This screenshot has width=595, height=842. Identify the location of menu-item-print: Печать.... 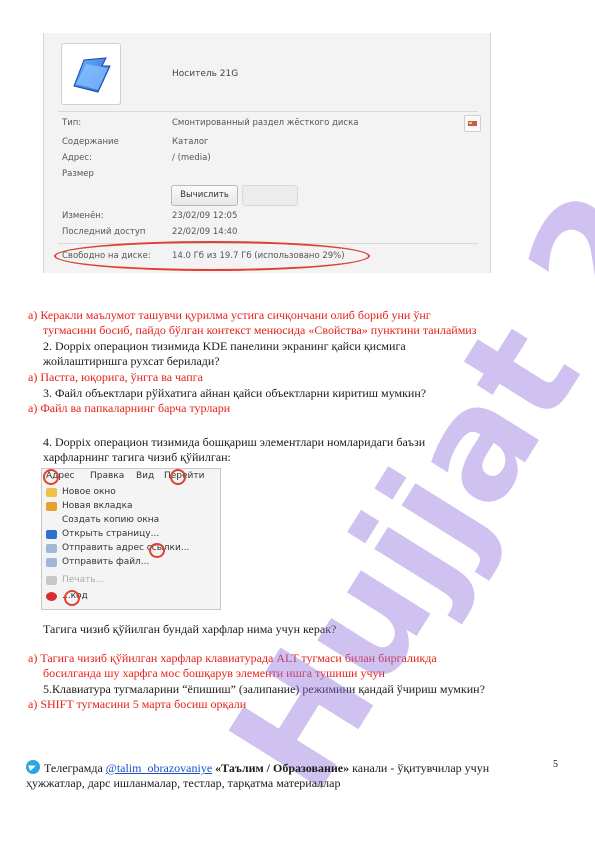
(83, 580).